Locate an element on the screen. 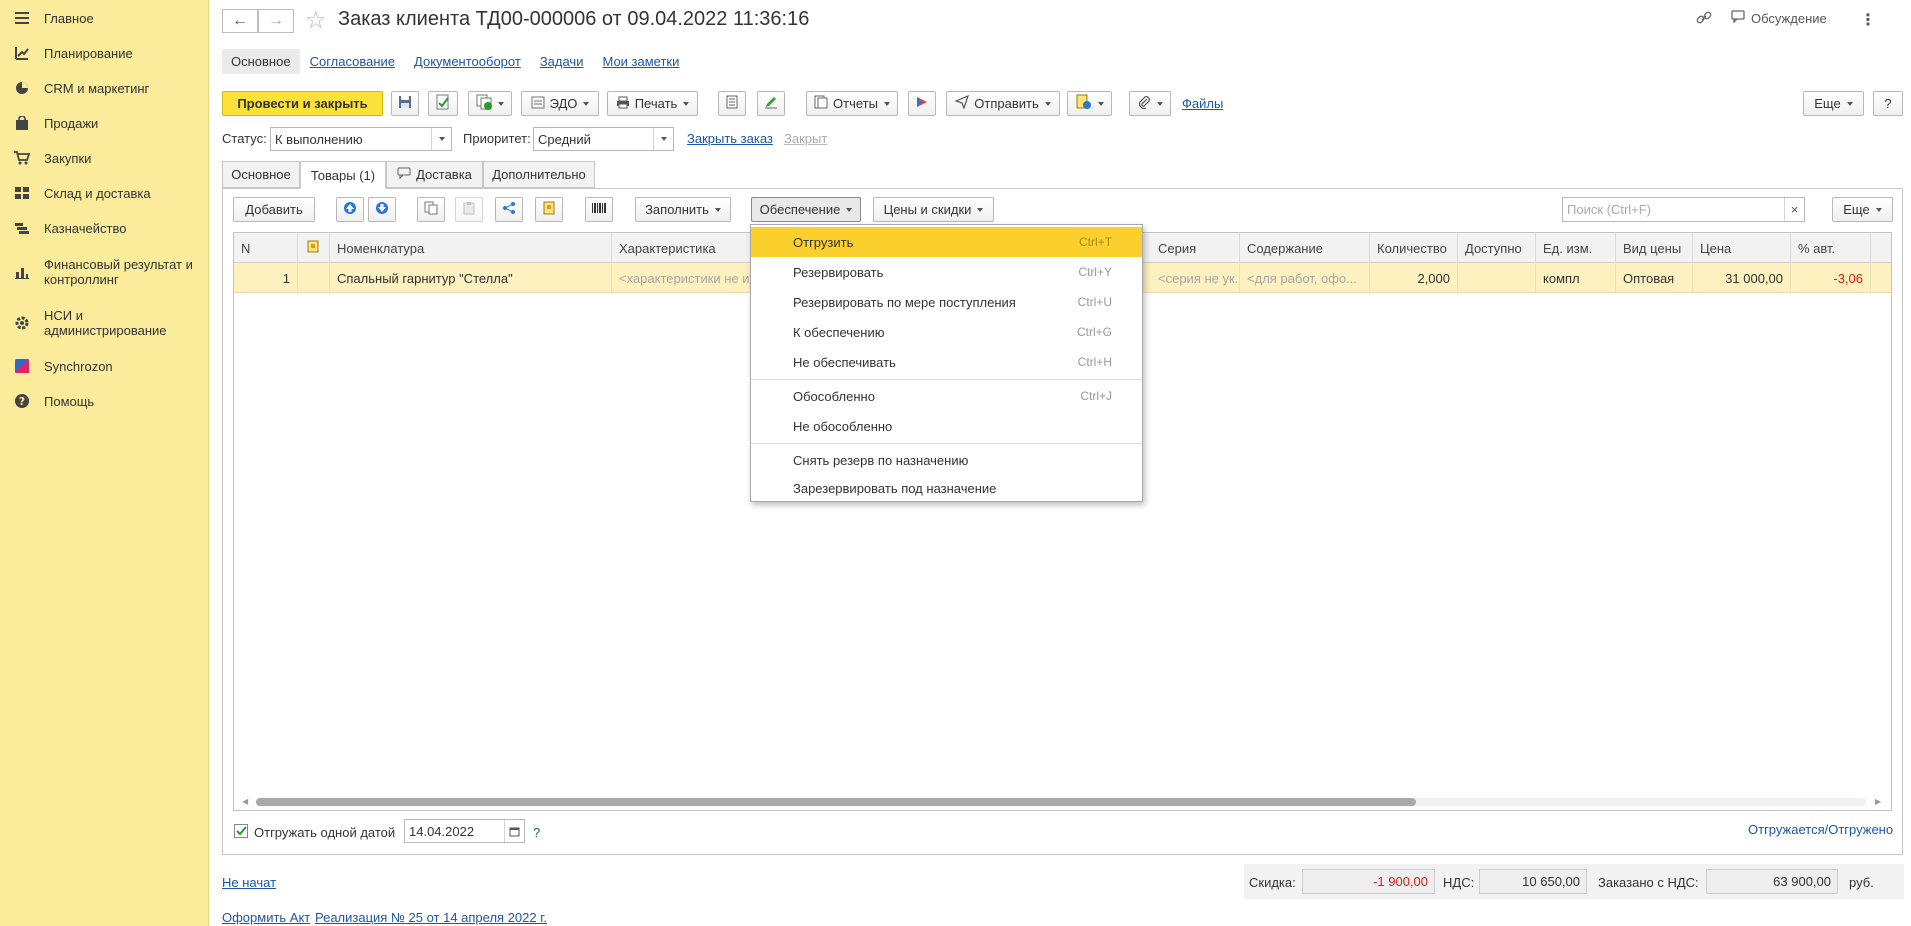 Image resolution: width=1911 pixels, height=926 pixels. scroll-right-icon: ▶ is located at coordinates (1878, 801).